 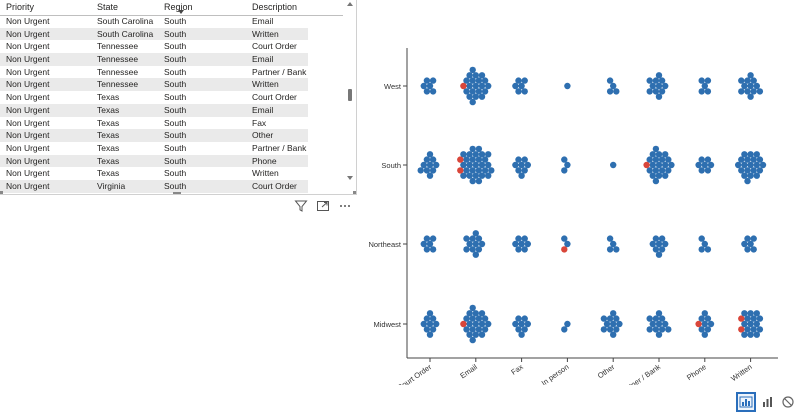 I want to click on scrollbar-thumb, so click(x=350, y=95).